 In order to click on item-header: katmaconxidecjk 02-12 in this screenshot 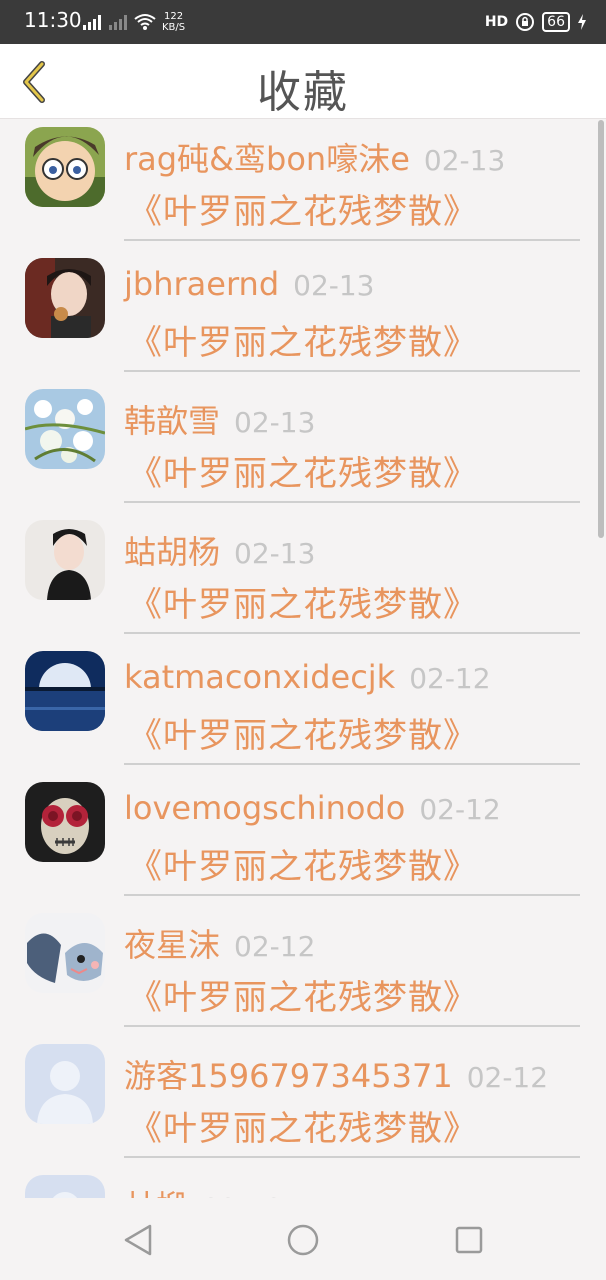, I will do `click(307, 677)`.